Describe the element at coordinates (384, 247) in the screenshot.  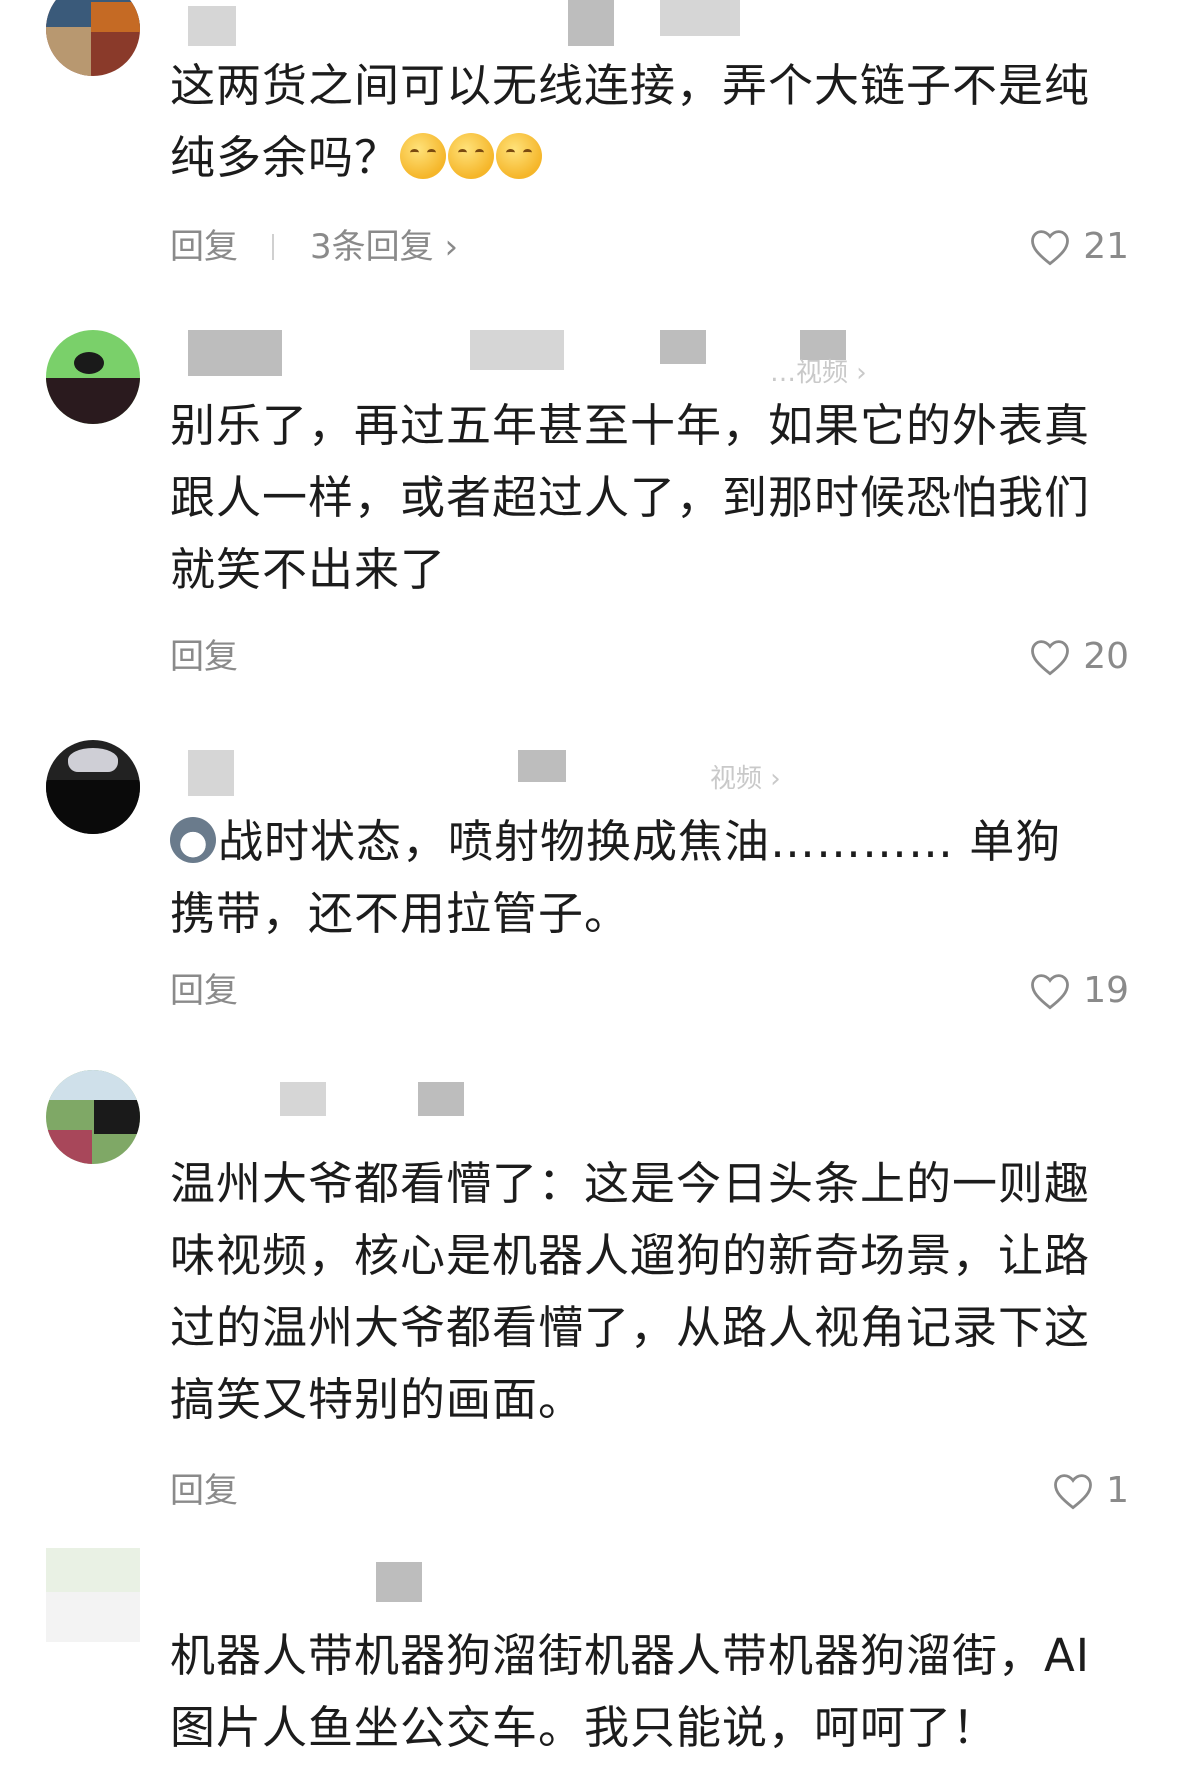
I see `view-replies-link: 3条回复 ›` at that location.